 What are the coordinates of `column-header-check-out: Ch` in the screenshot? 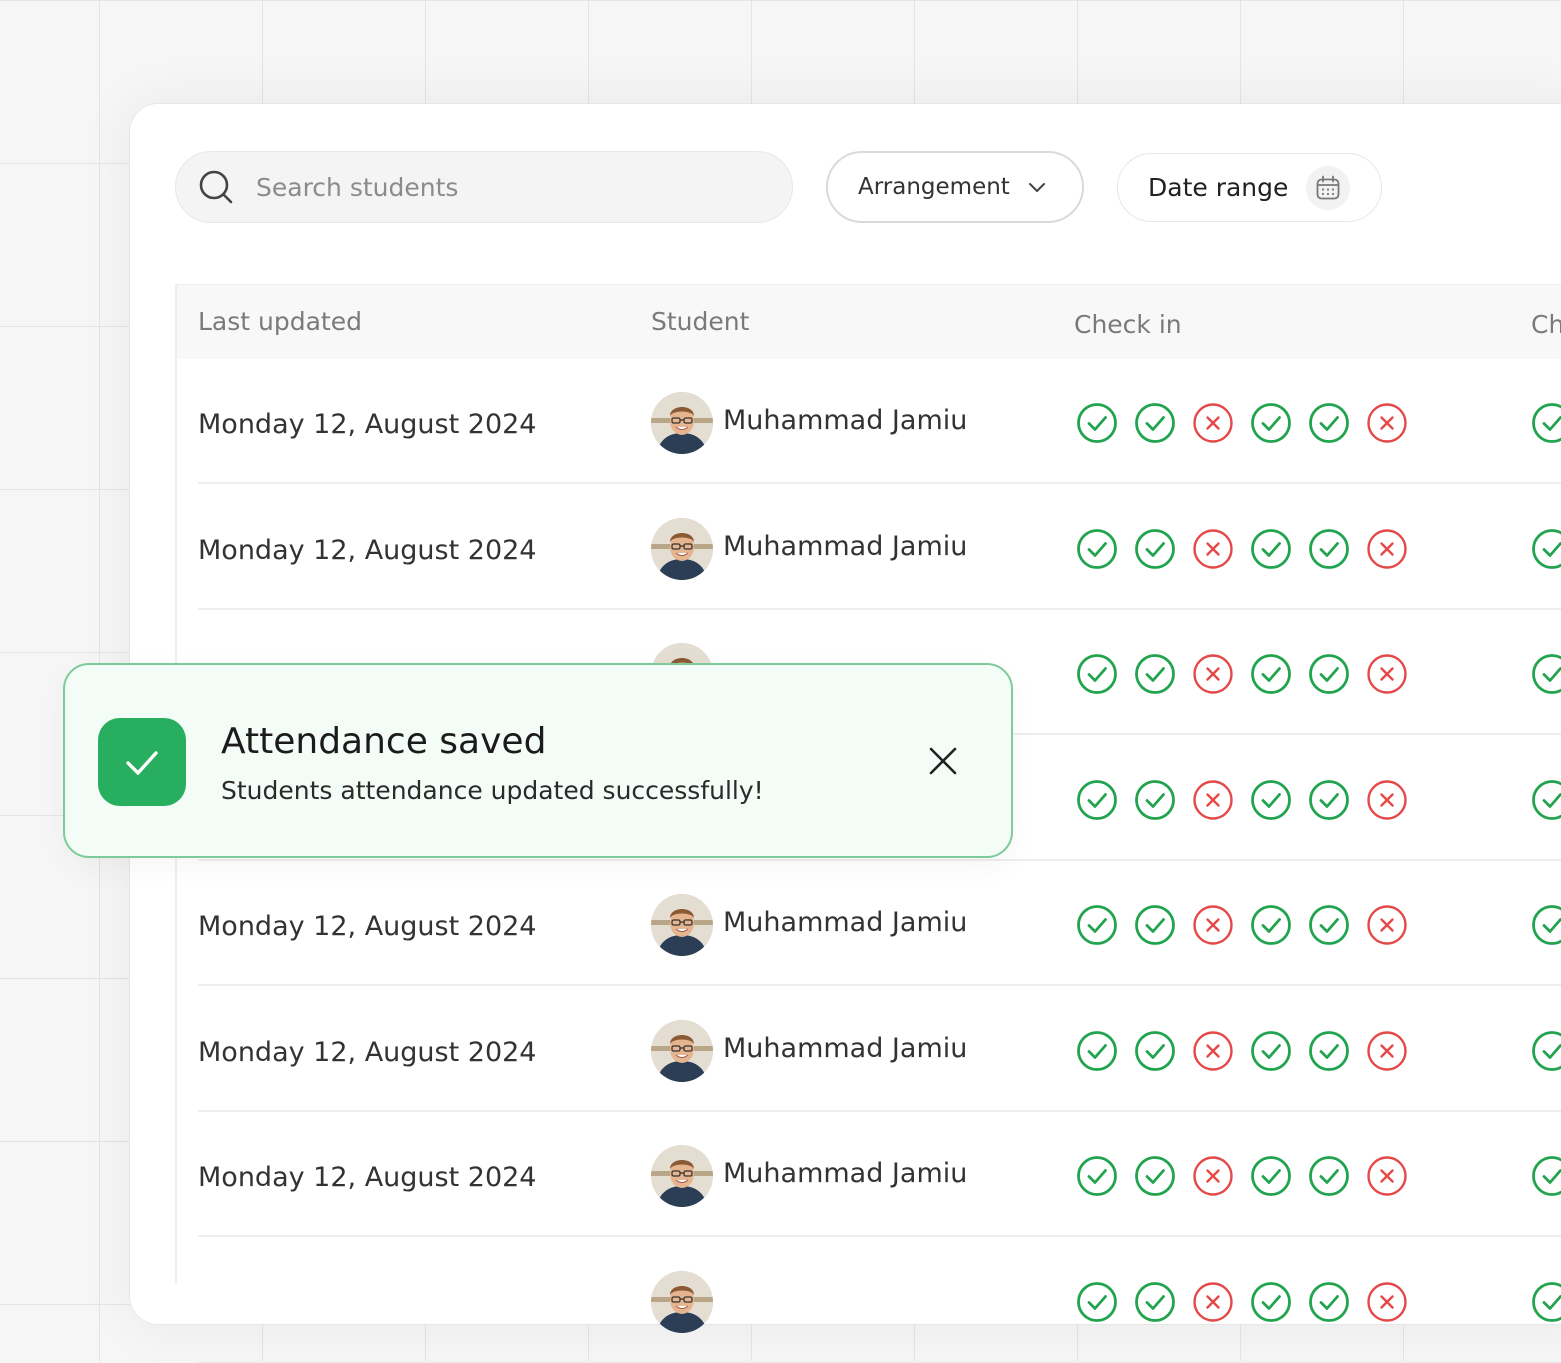 It's located at (1546, 324).